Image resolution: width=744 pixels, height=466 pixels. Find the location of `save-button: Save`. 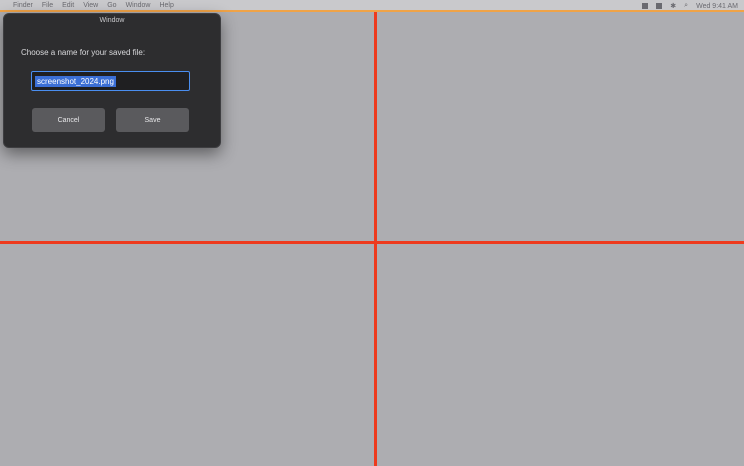

save-button: Save is located at coordinates (152, 120).